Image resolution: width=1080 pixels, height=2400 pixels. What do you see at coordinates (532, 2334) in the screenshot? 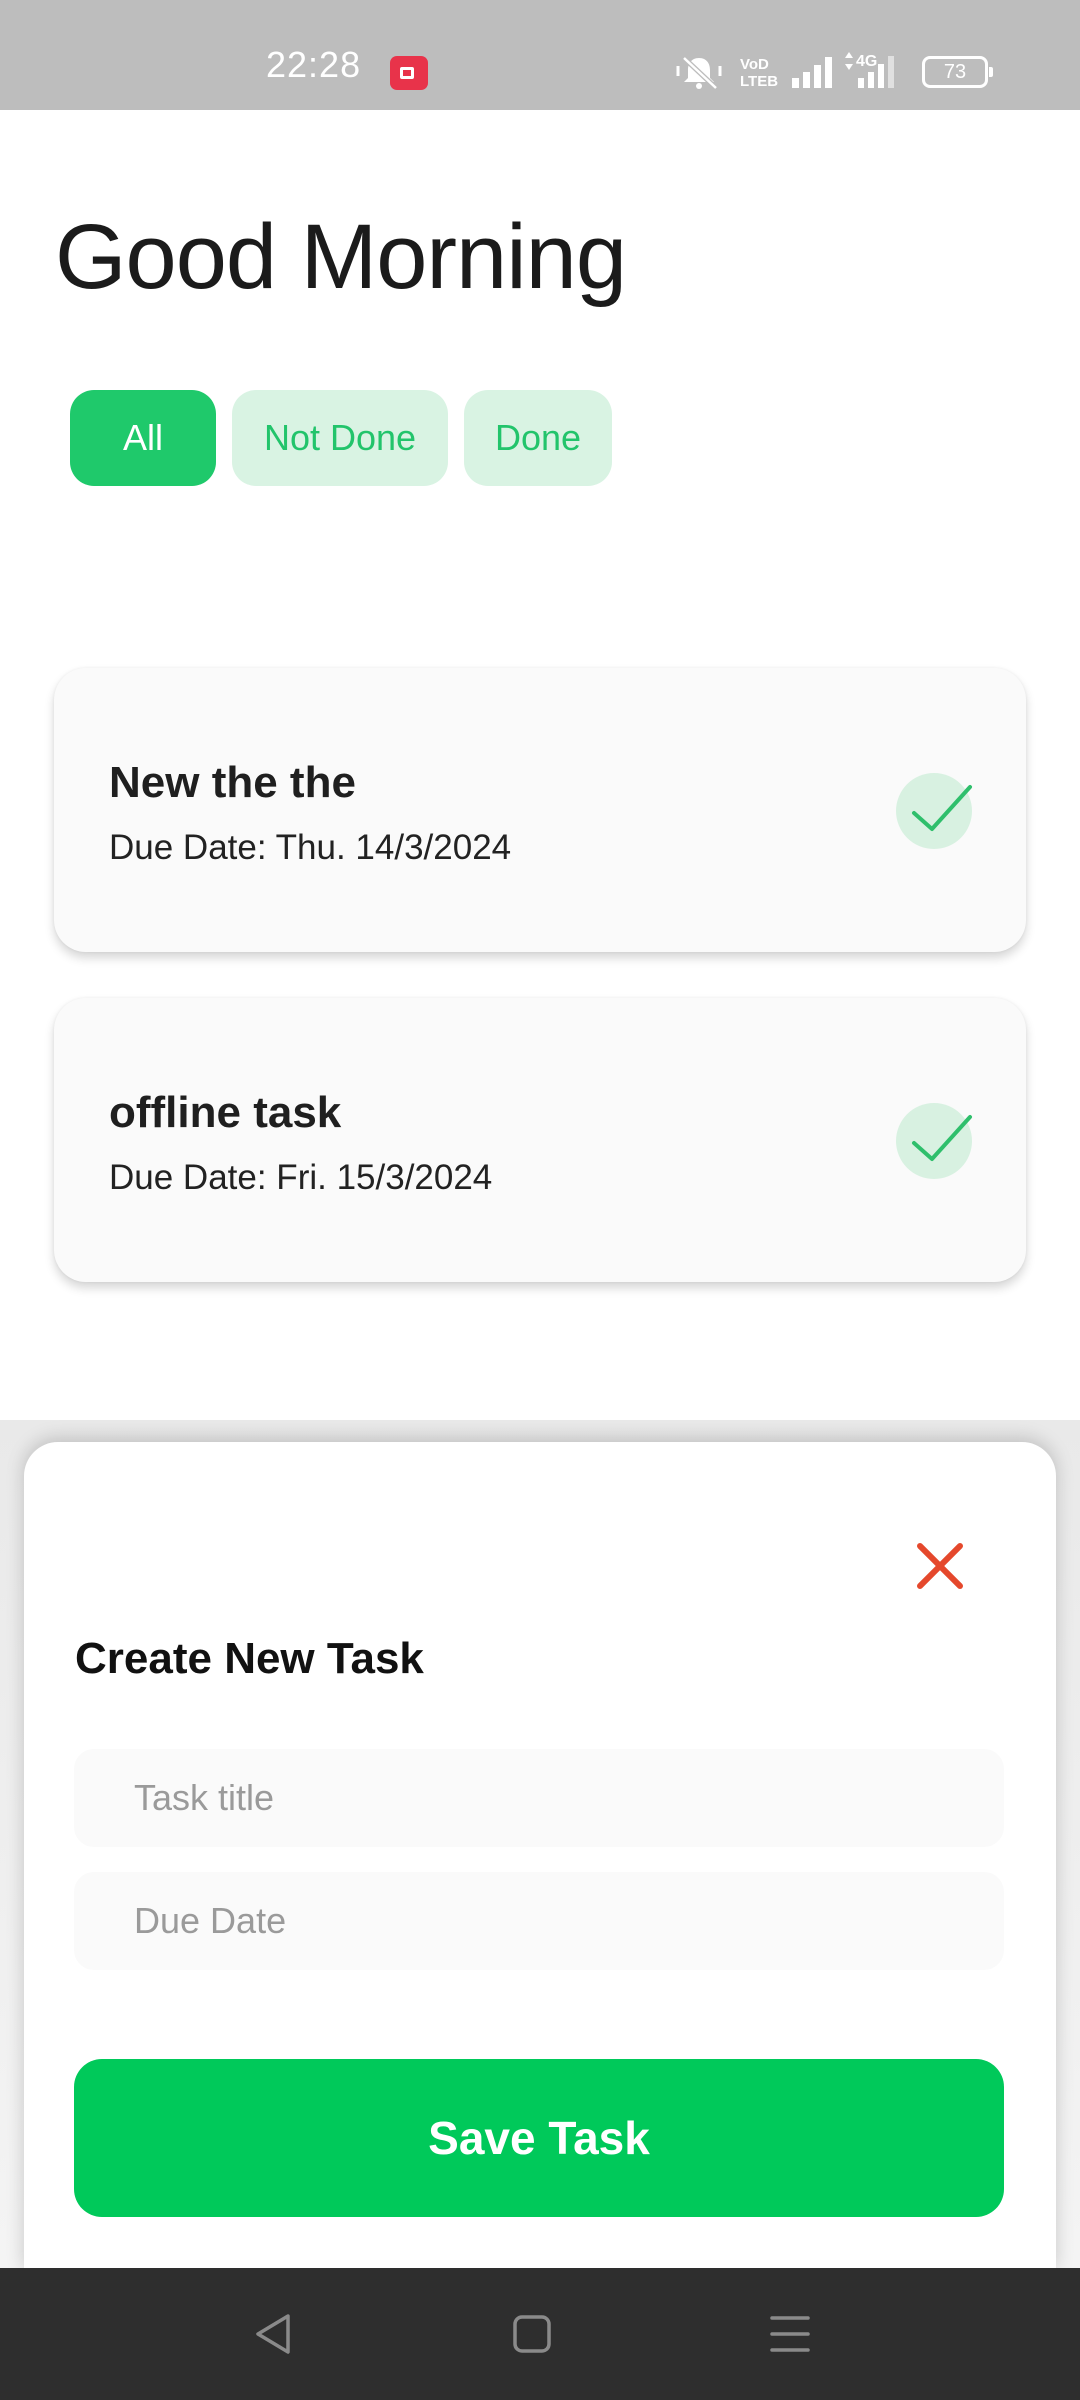
I see `home-icon` at bounding box center [532, 2334].